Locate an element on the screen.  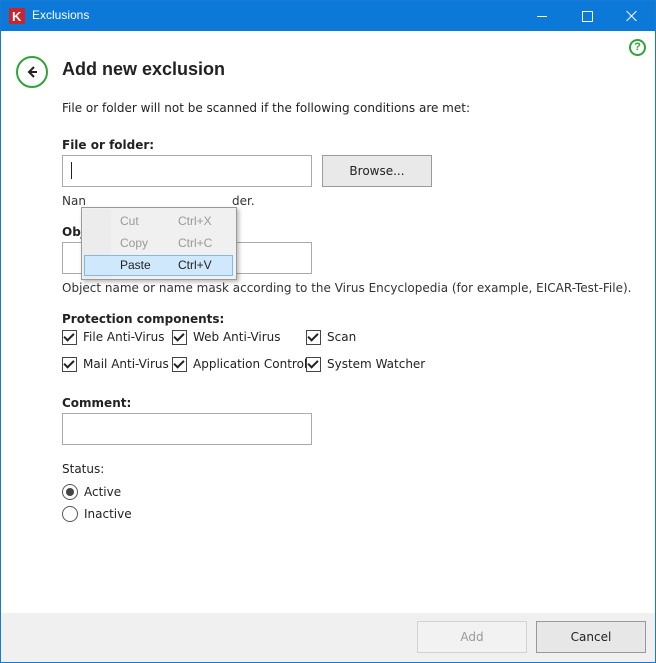
checkbox-label: System Watcher is located at coordinates (376, 364).